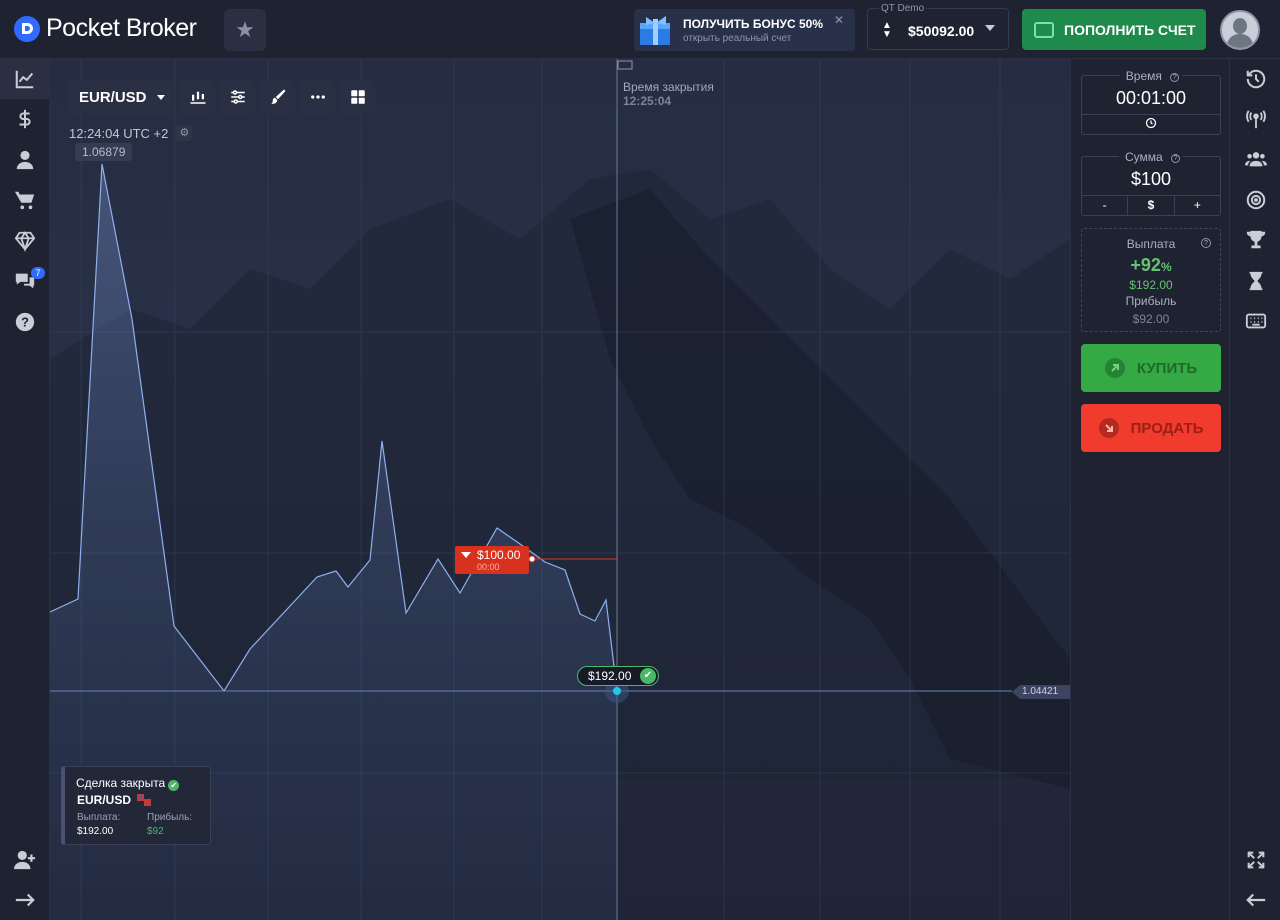 The height and width of the screenshot is (920, 1280). I want to click on rightbar-item-hotkeys, so click(1255, 321).